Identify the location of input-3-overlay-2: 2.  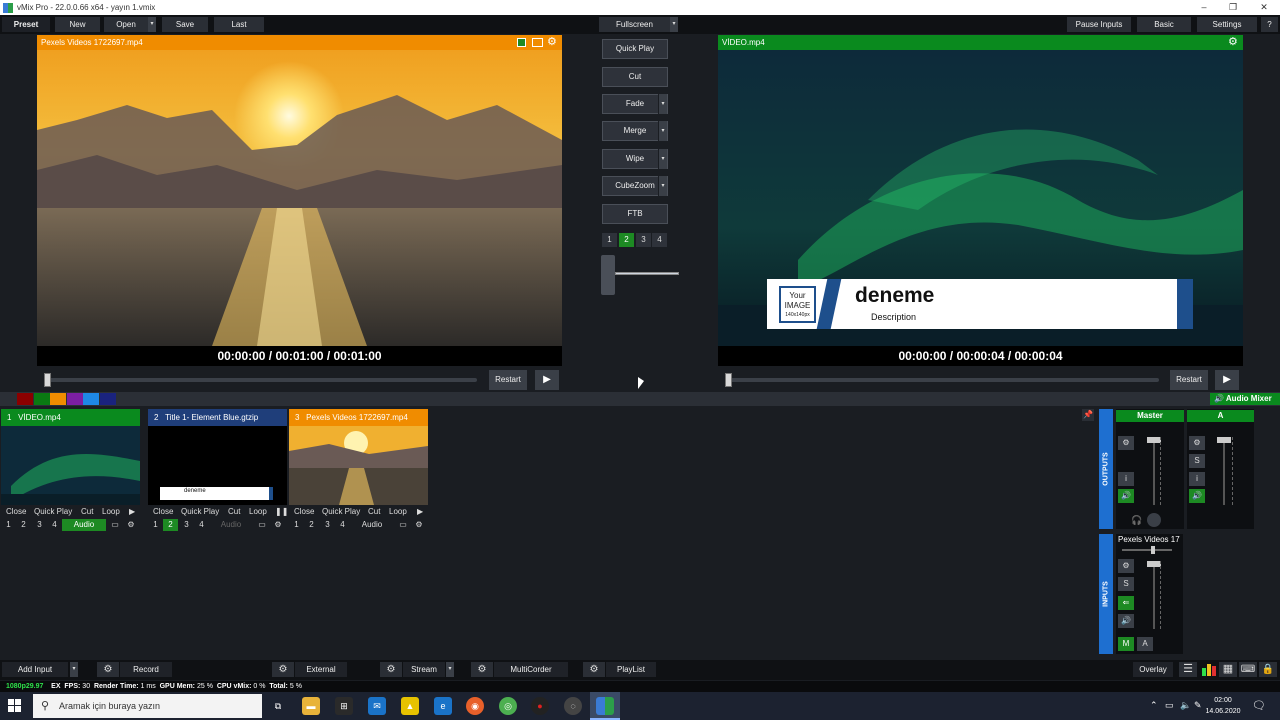
(311, 525).